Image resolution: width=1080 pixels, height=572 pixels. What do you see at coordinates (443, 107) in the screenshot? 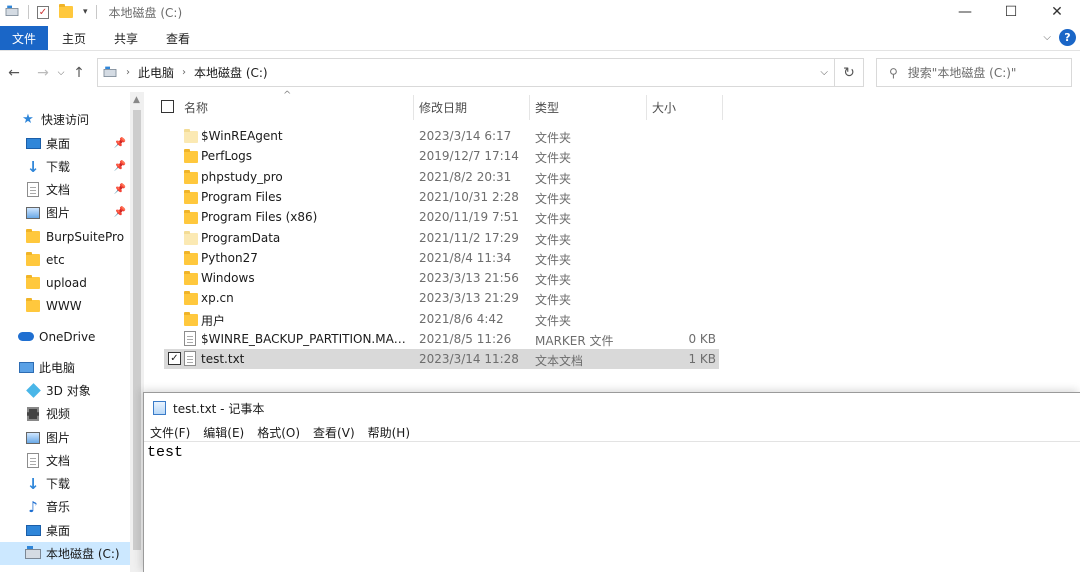
I see `column-header-date: 修改日期` at bounding box center [443, 107].